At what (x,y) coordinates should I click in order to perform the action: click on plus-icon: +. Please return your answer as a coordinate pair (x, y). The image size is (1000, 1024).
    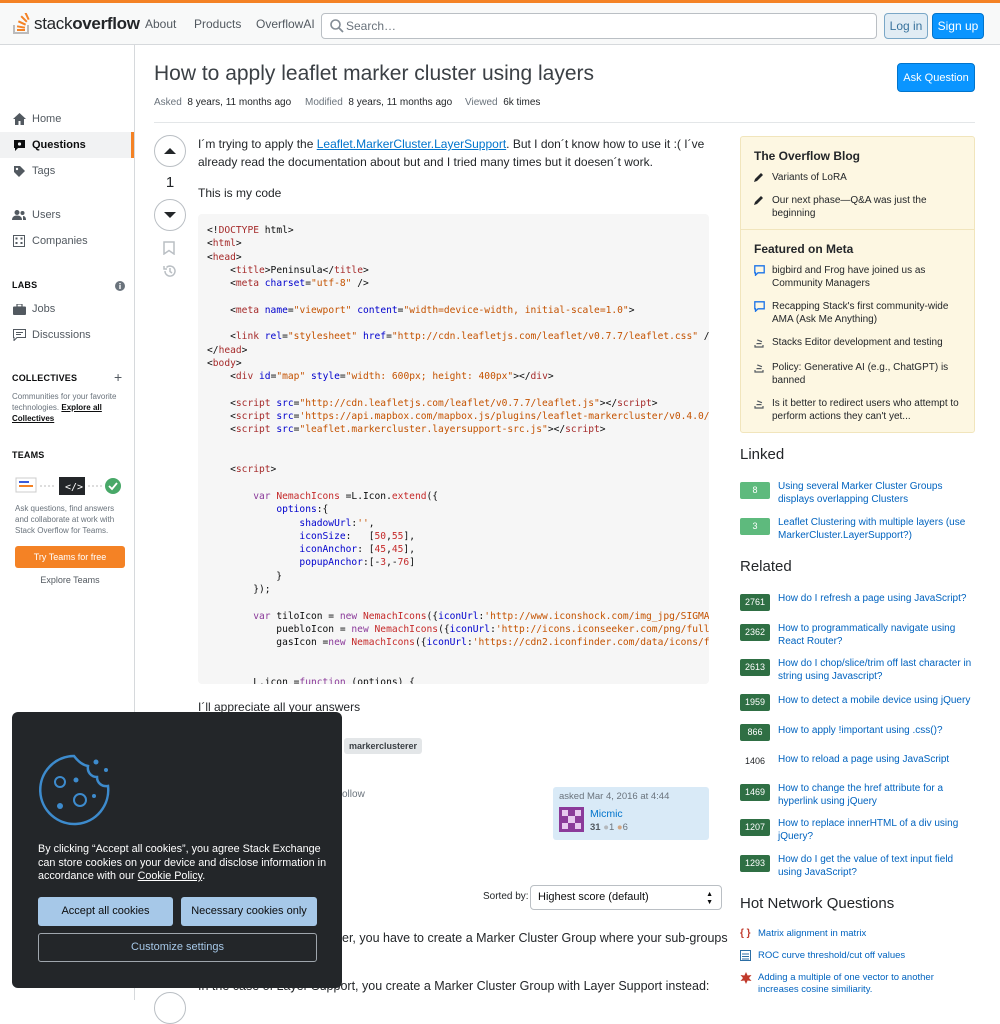
    Looking at the image, I should click on (118, 377).